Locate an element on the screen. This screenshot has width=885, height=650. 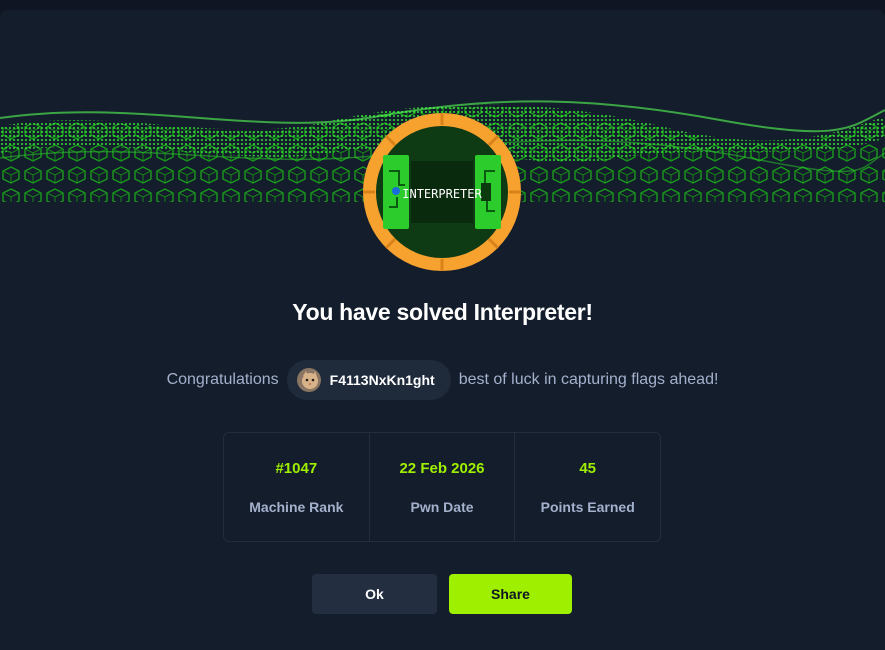
solved-title: You have solved Interpreter! is located at coordinates (442, 312).